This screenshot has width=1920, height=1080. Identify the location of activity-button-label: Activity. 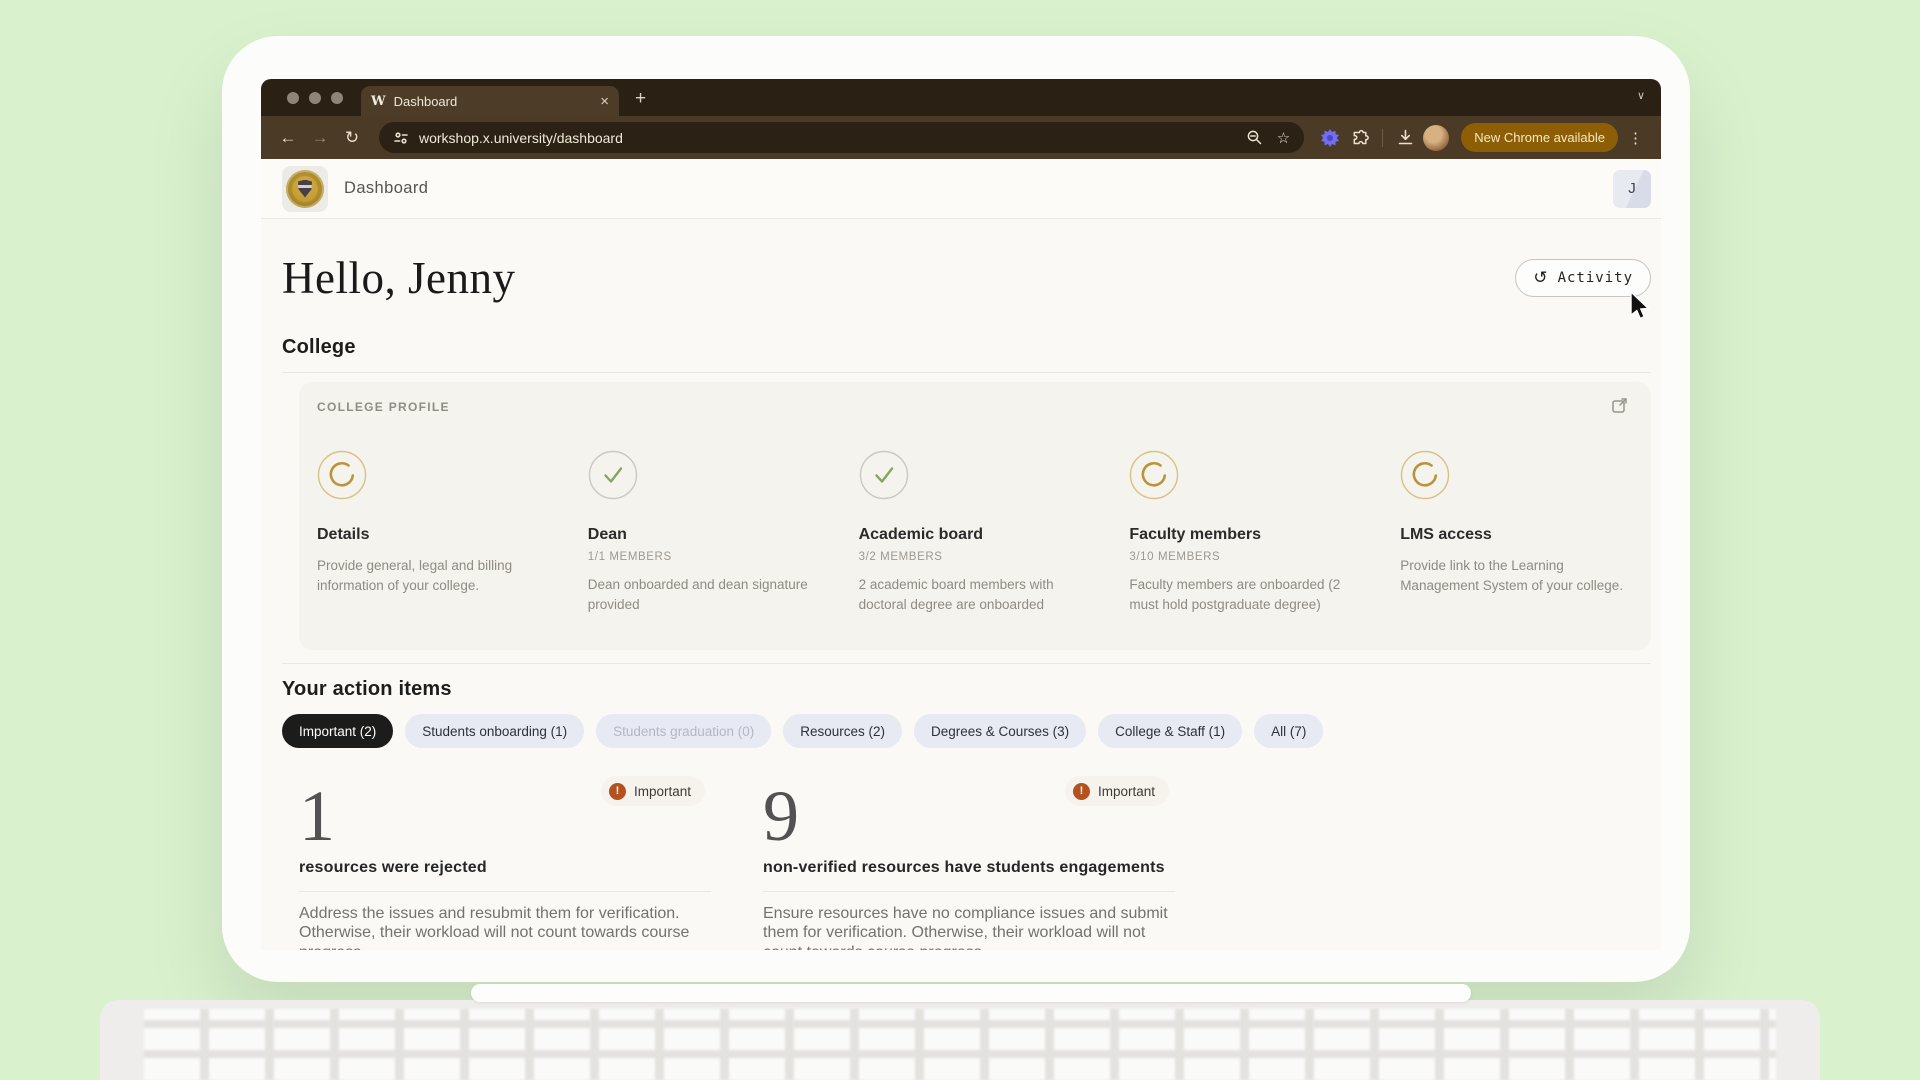
(1595, 278).